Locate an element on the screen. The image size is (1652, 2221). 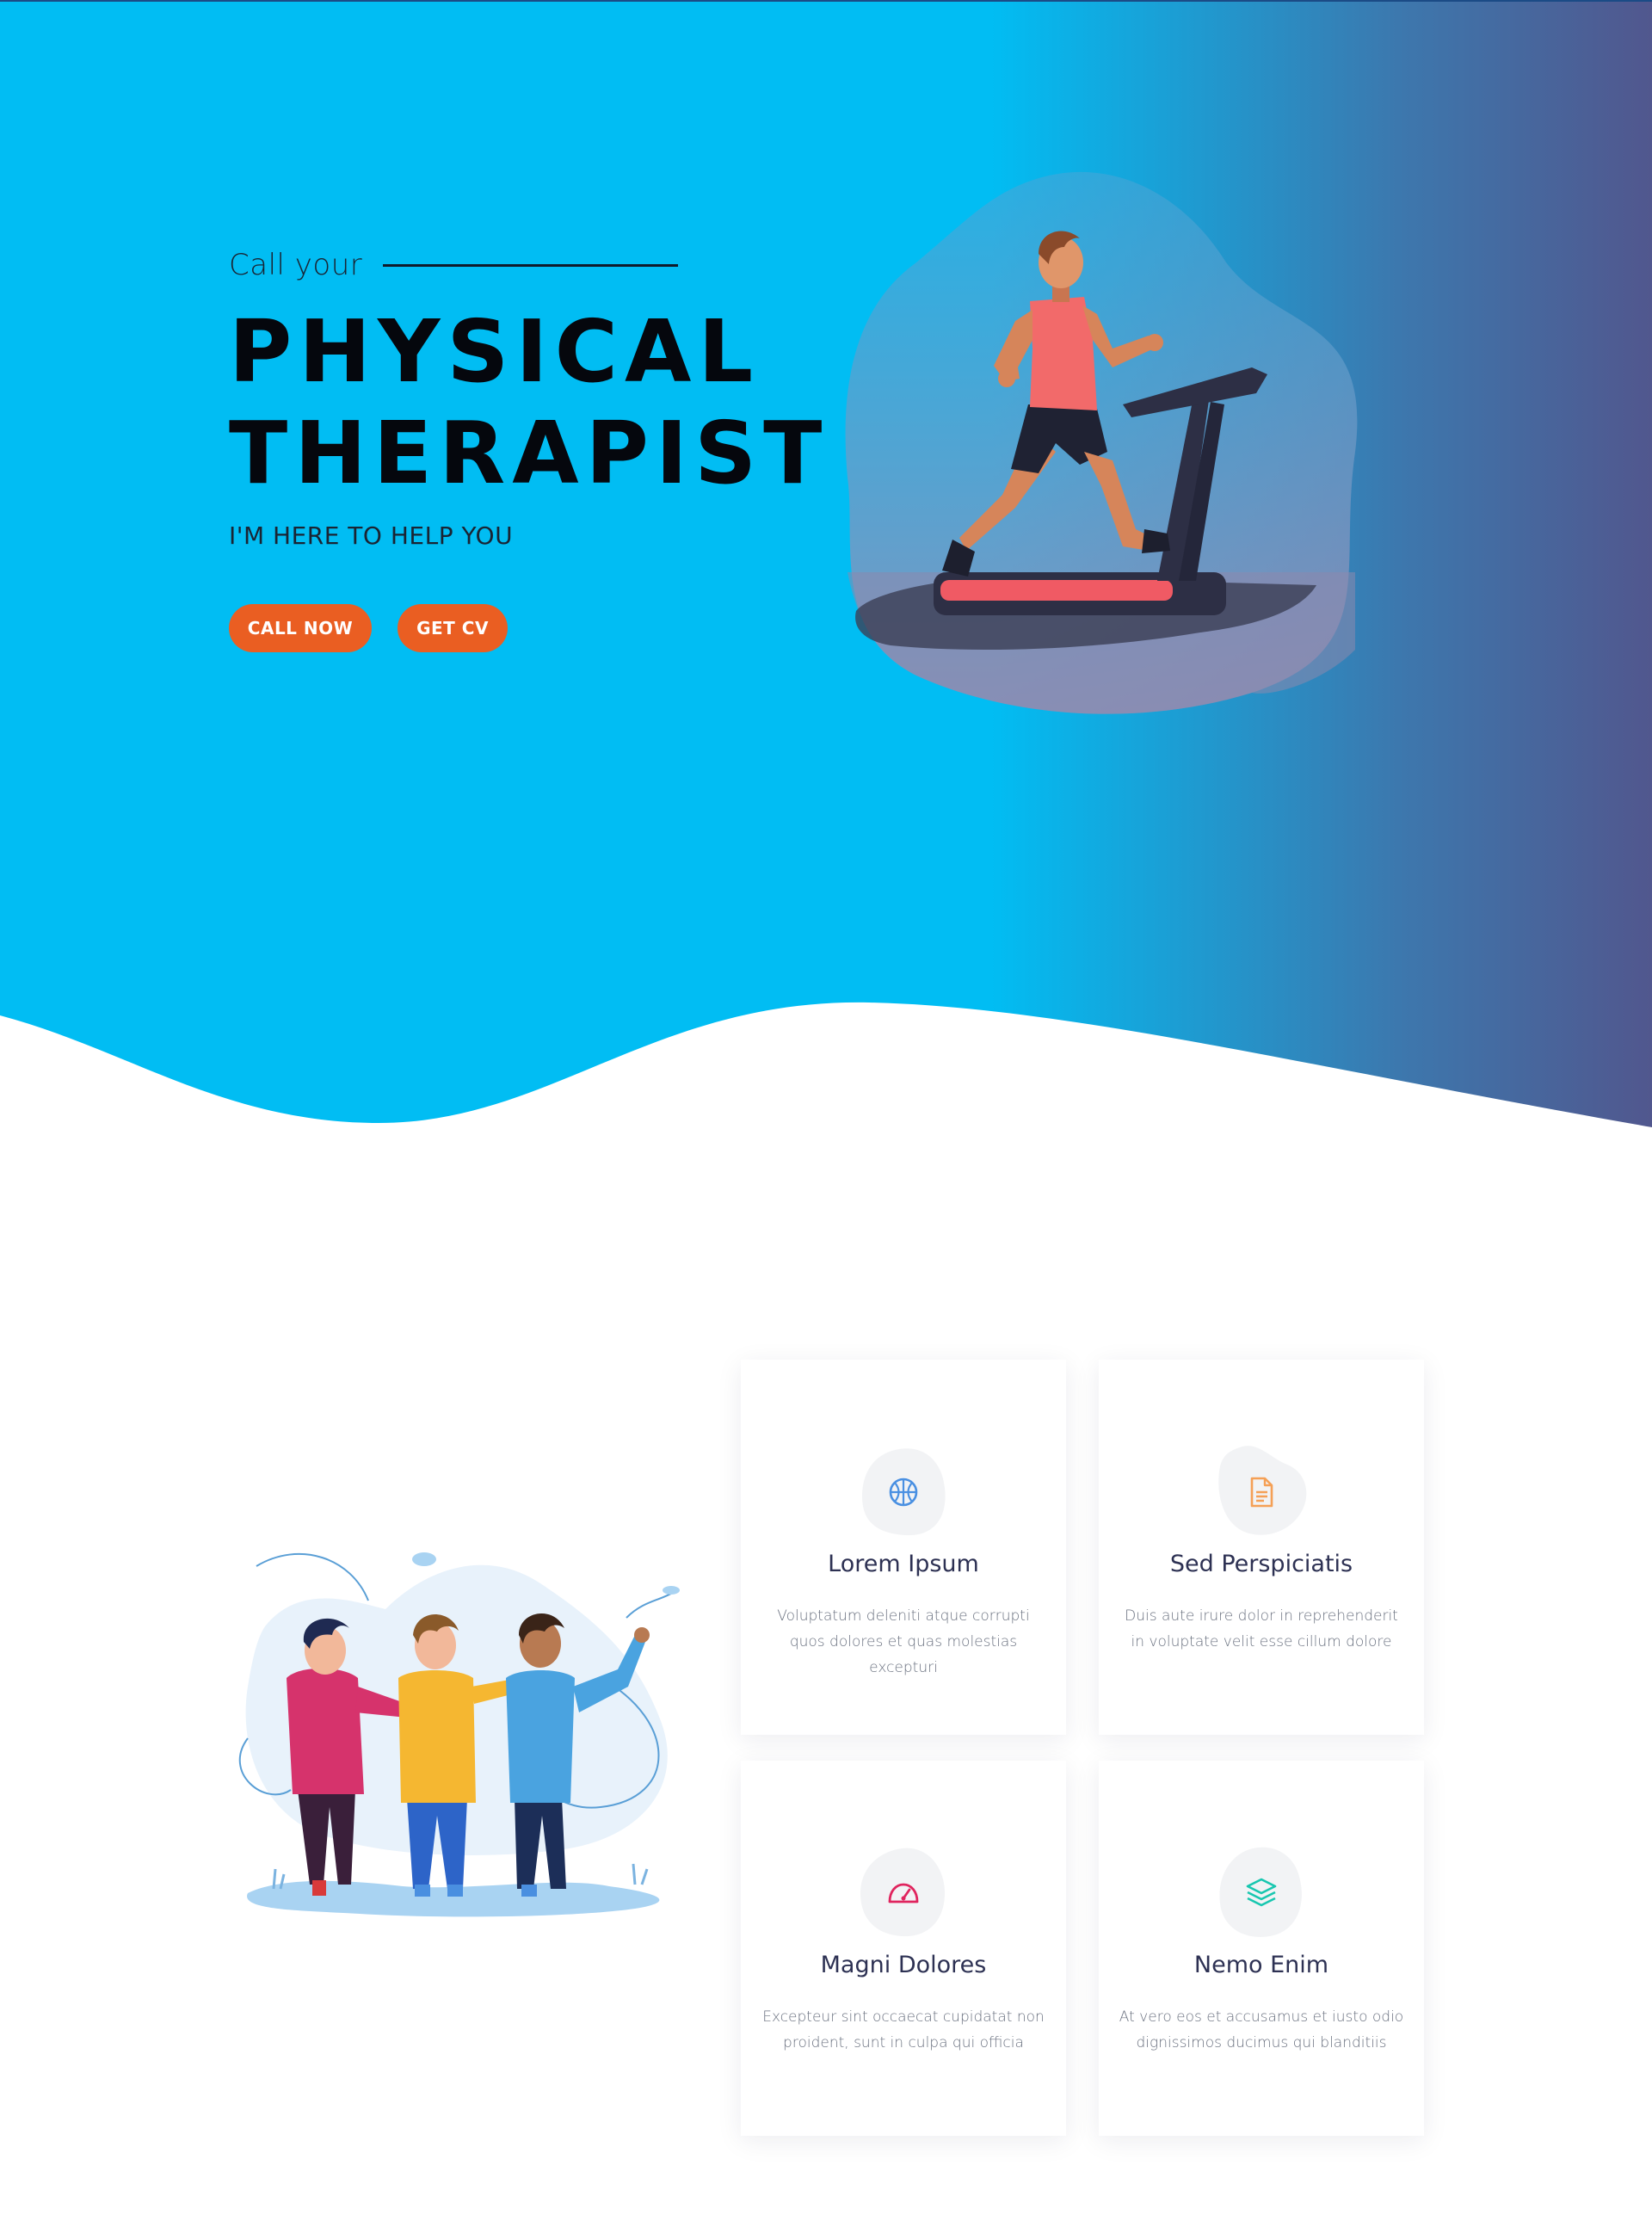
speedometer-icon is located at coordinates (903, 1893).